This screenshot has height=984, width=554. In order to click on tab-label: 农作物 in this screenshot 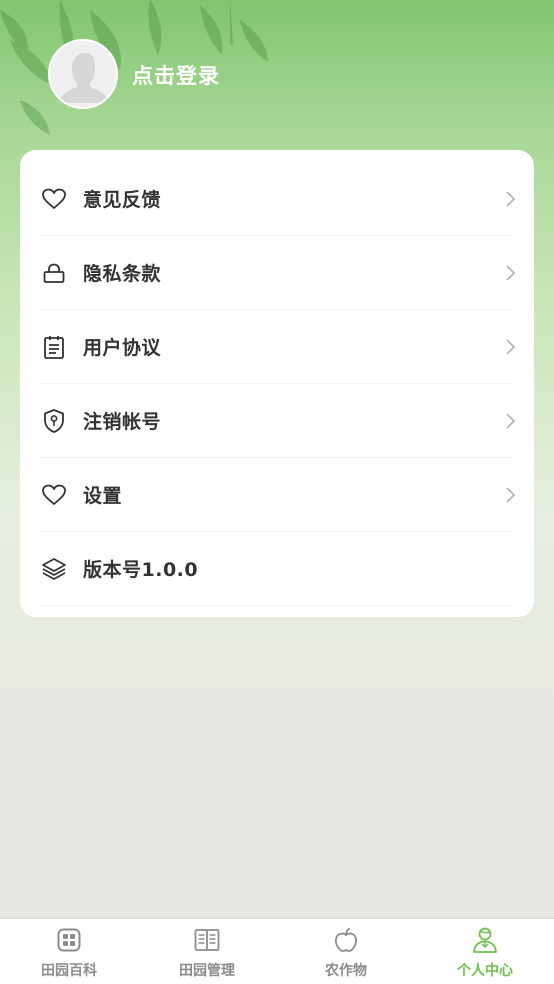, I will do `click(346, 971)`.